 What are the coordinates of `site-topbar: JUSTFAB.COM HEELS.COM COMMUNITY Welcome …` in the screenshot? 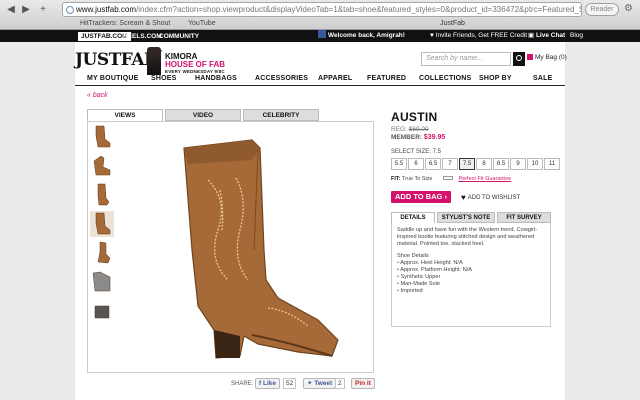 It's located at (320, 36).